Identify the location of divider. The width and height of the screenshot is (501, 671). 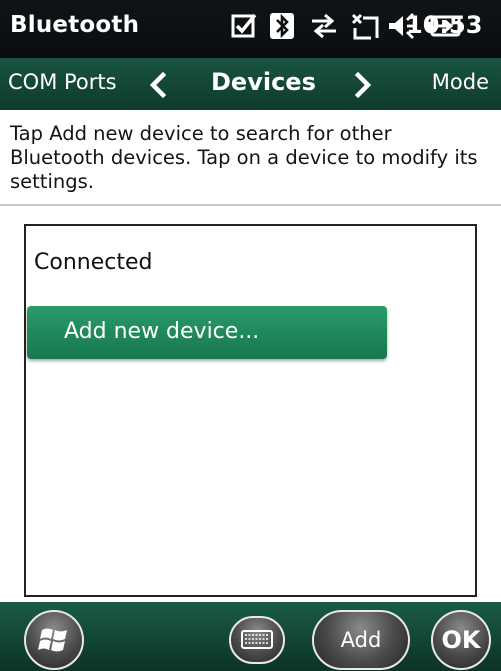
(250, 205).